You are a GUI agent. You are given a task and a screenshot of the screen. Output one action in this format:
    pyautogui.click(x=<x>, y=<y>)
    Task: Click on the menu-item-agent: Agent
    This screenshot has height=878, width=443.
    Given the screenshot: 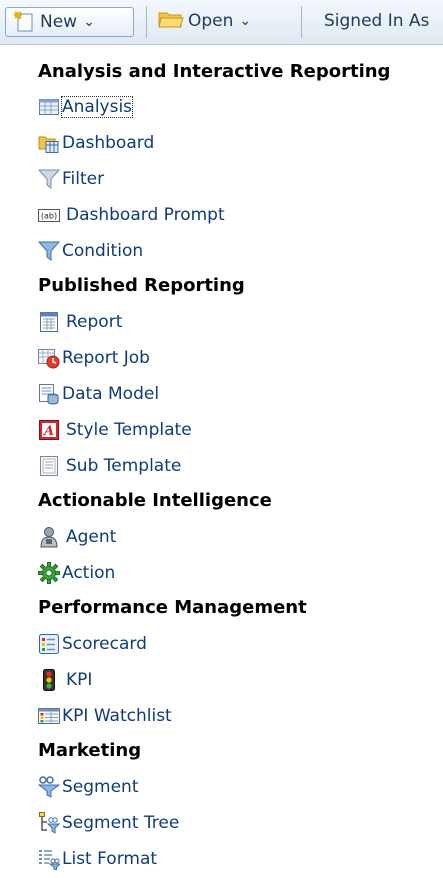 What is the action you would take?
    pyautogui.click(x=77, y=537)
    